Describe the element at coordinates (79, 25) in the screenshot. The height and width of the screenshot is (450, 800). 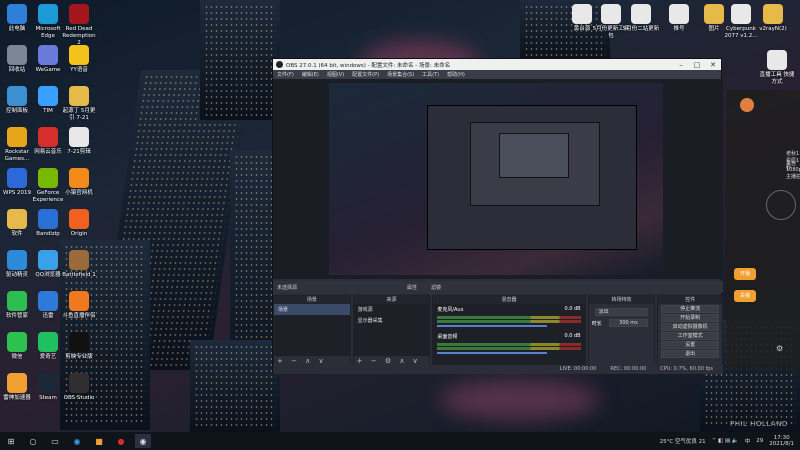
I see `desktop-icon: Red Dead Redemption 2` at that location.